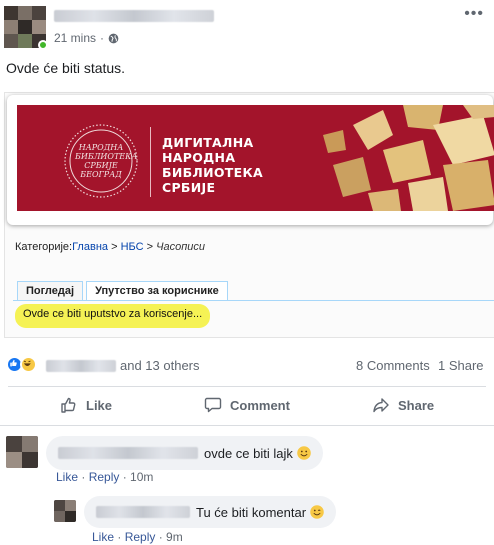 The width and height of the screenshot is (494, 545). I want to click on globe-icon, so click(113, 38).